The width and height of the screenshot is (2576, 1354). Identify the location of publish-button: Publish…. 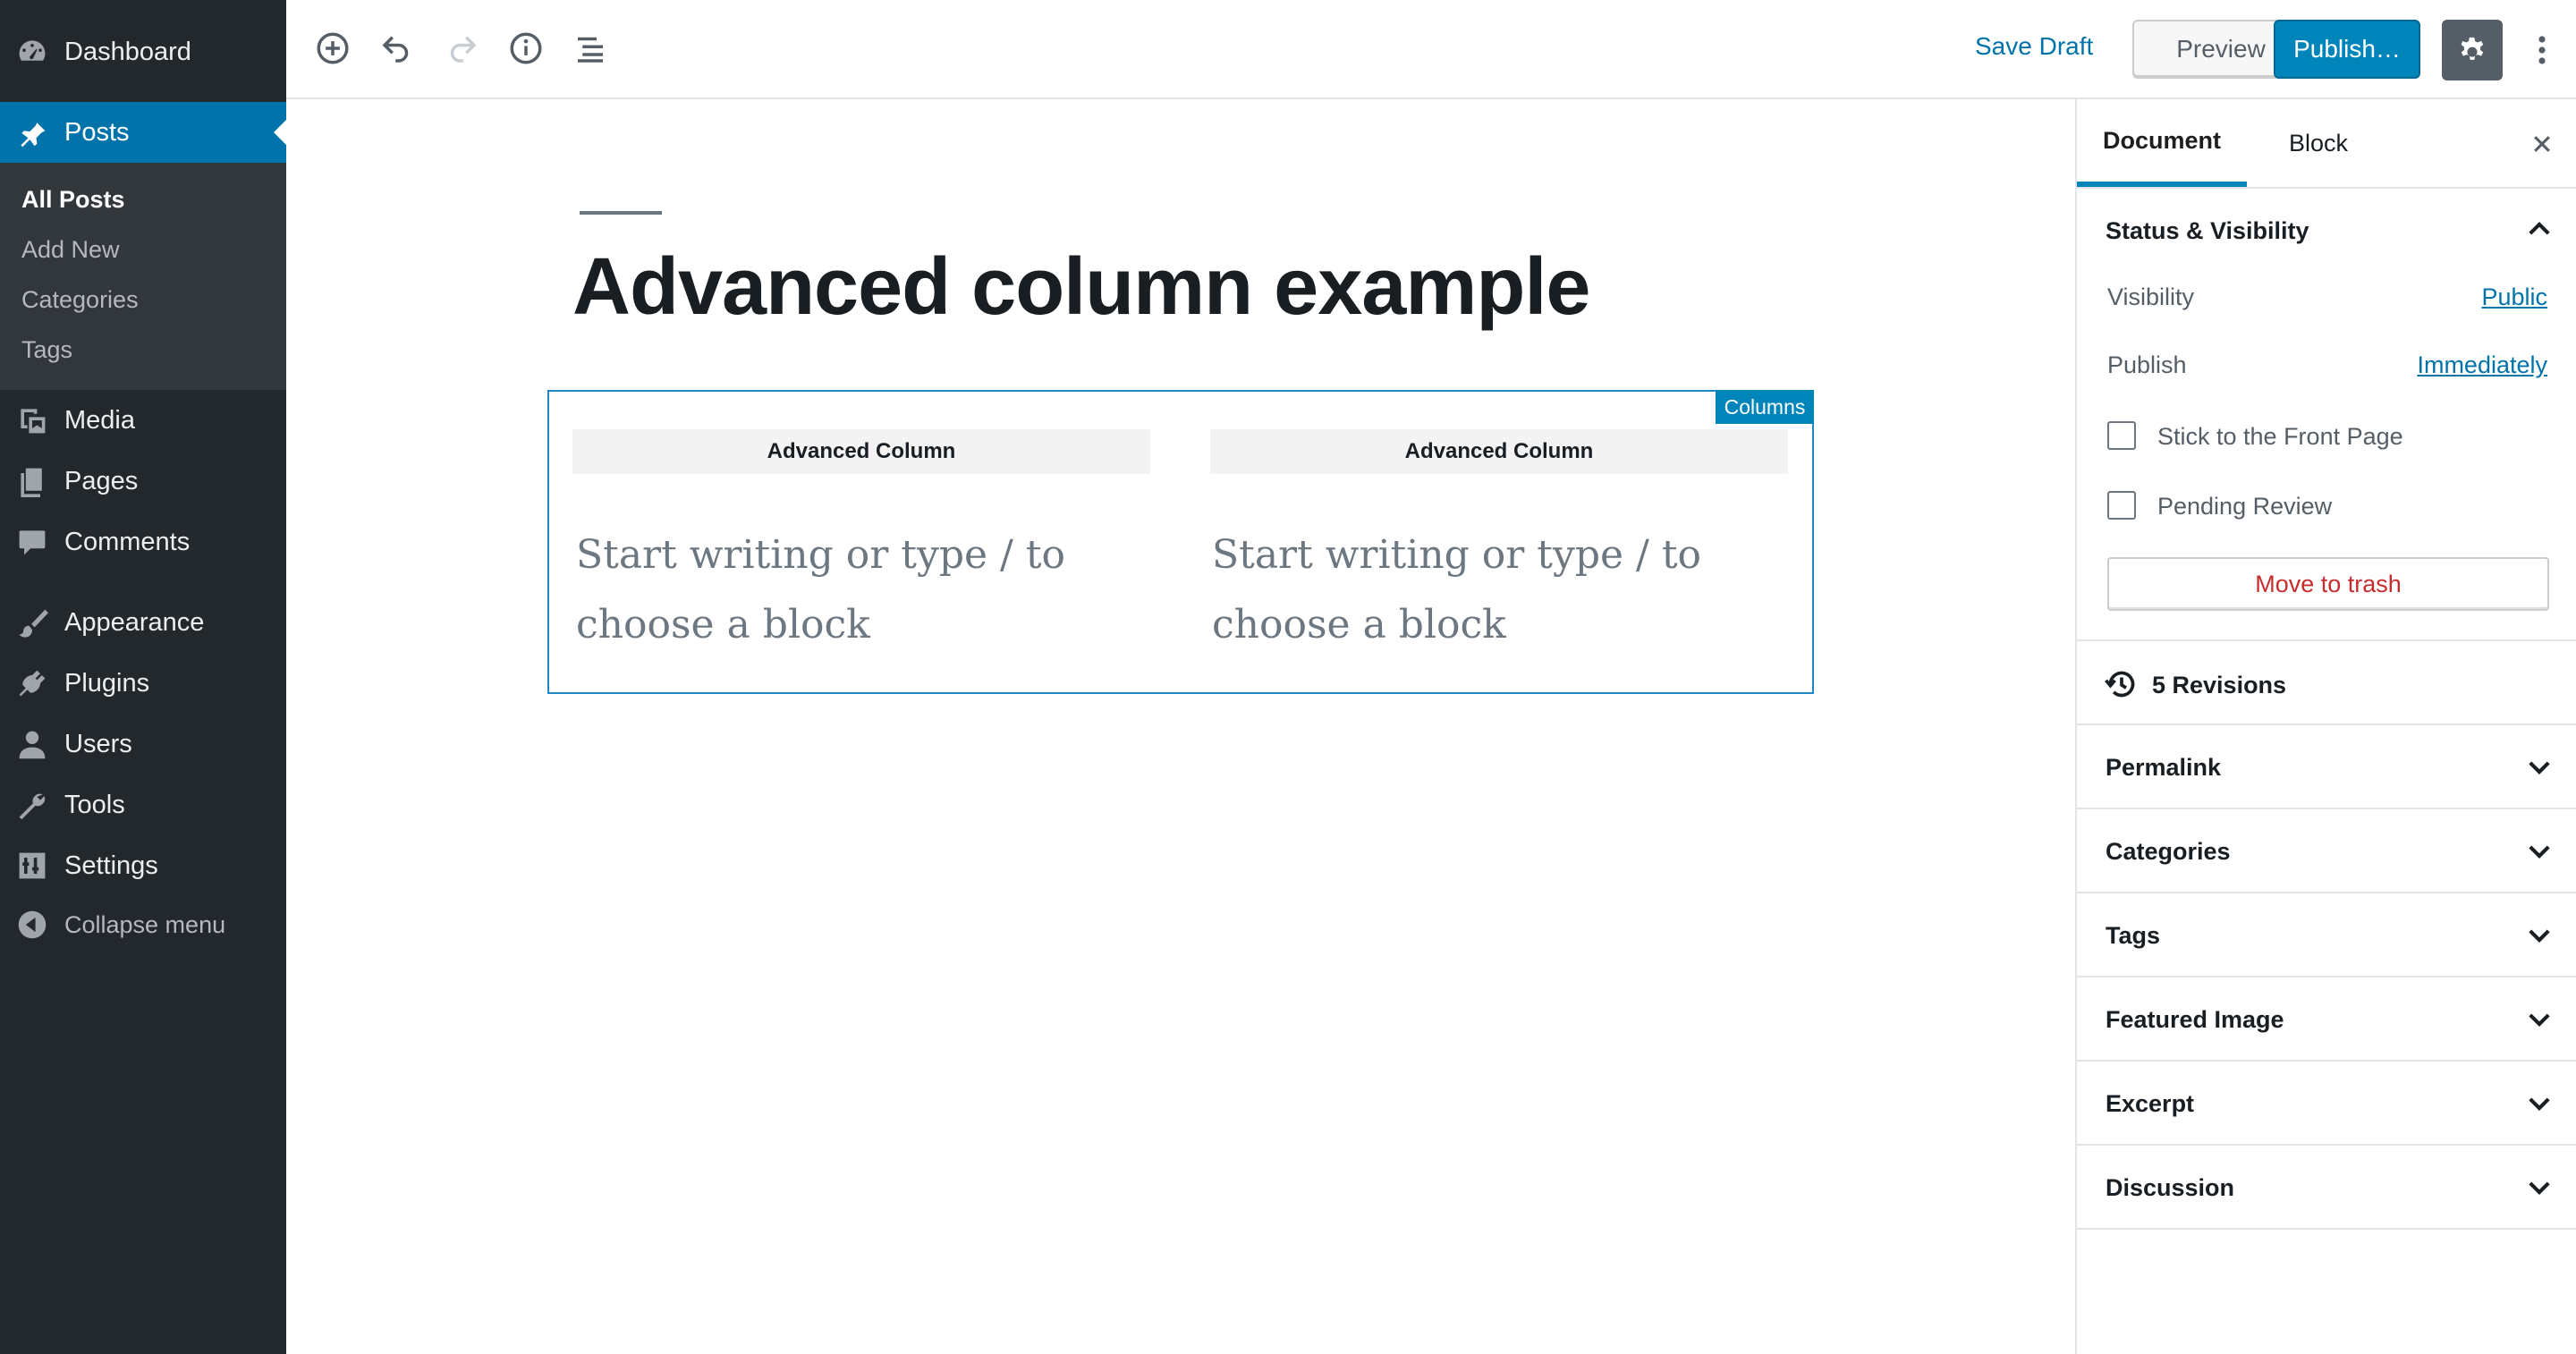
(2347, 49).